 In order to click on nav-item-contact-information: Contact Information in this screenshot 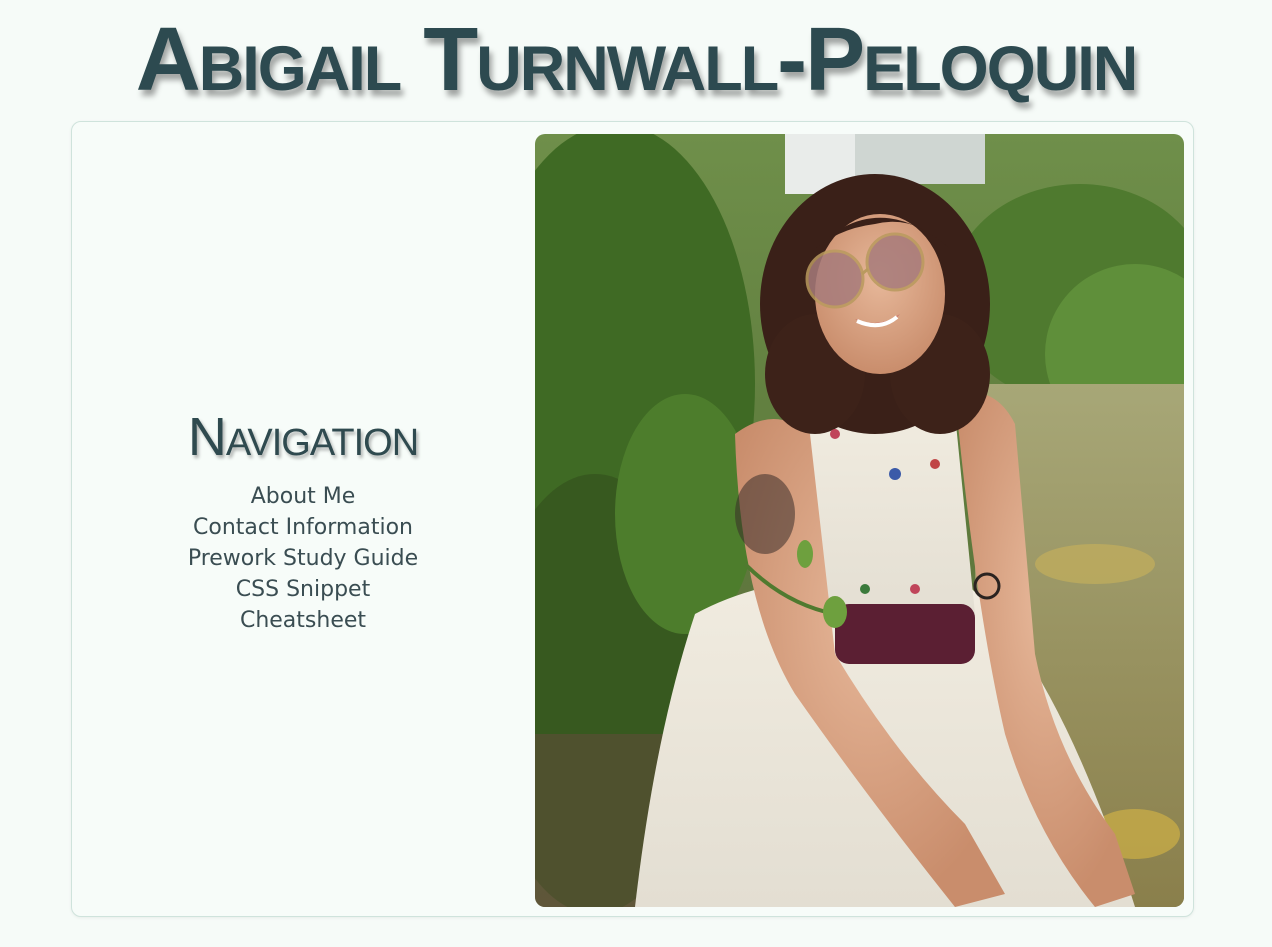, I will do `click(303, 527)`.